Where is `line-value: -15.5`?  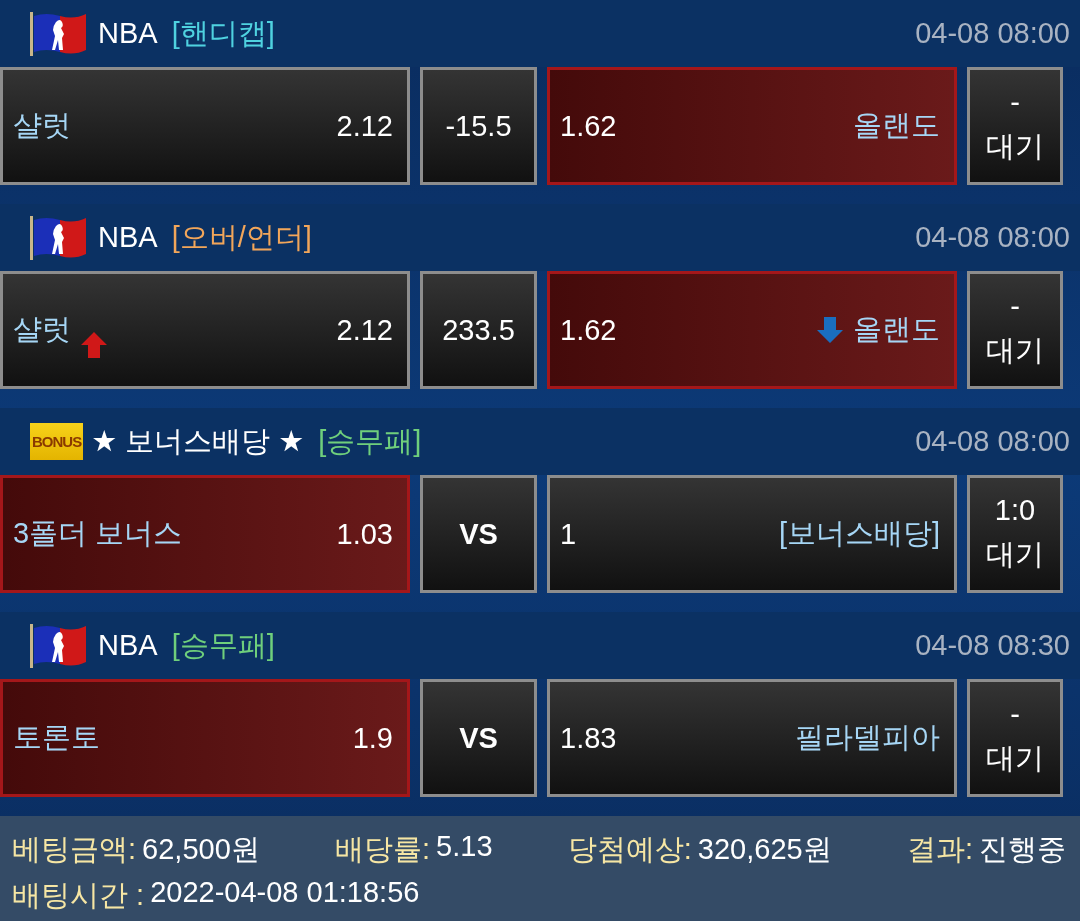
line-value: -15.5 is located at coordinates (478, 126).